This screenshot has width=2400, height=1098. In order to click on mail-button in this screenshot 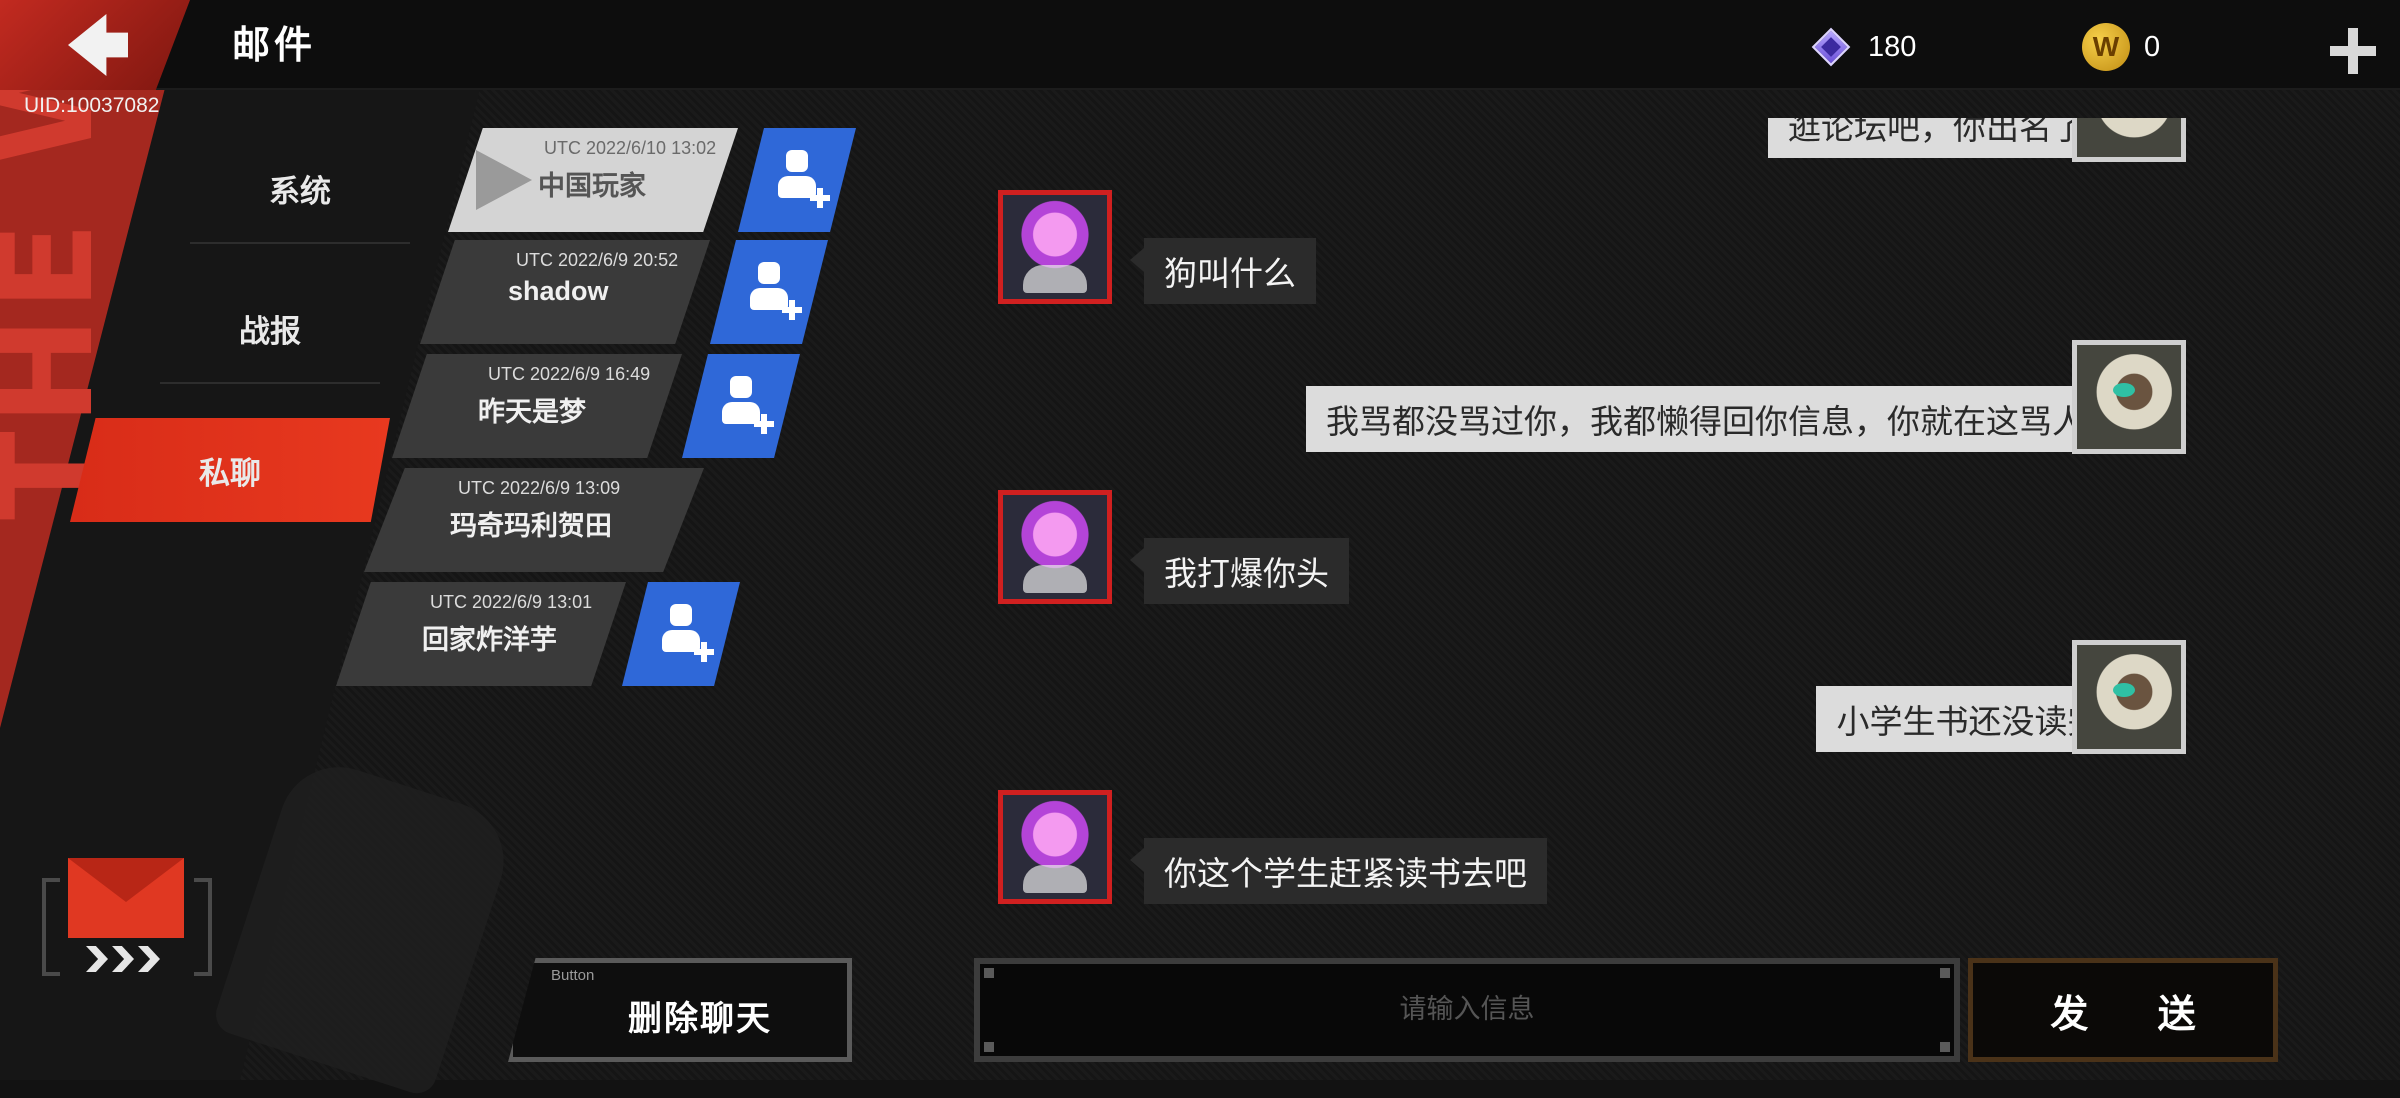, I will do `click(127, 918)`.